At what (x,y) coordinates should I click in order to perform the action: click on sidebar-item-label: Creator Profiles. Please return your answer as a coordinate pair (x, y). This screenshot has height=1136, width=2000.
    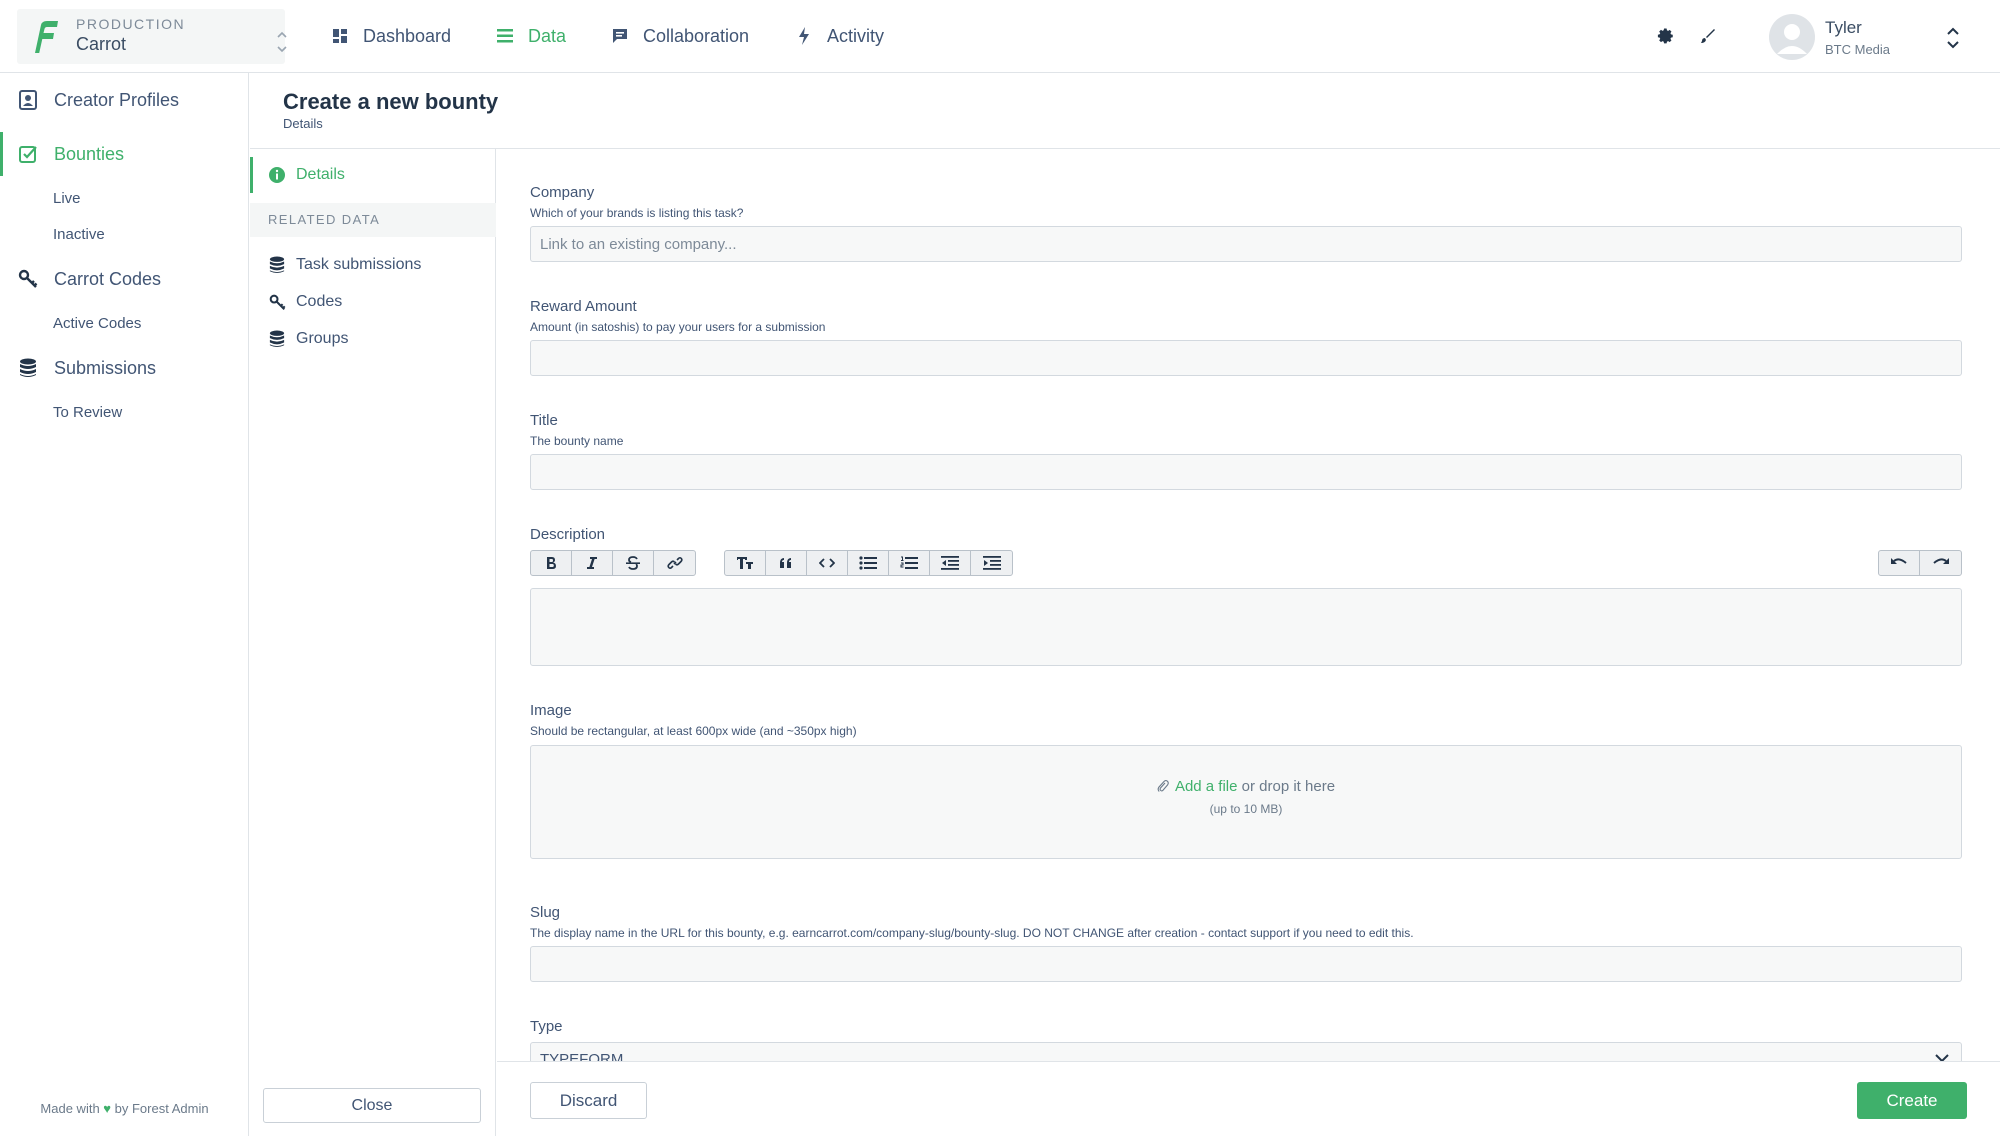
    Looking at the image, I should click on (117, 99).